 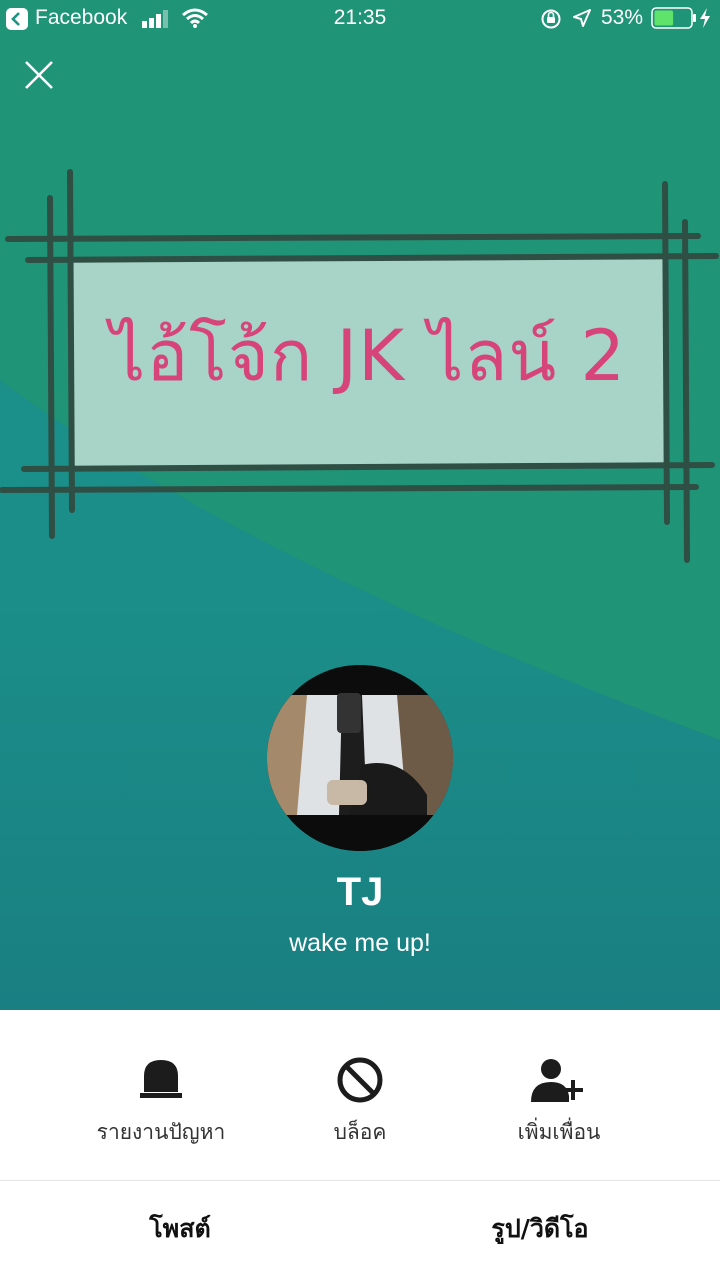 What do you see at coordinates (559, 1132) in the screenshot?
I see `add-friend-label: เพิ่มเพื่อน` at bounding box center [559, 1132].